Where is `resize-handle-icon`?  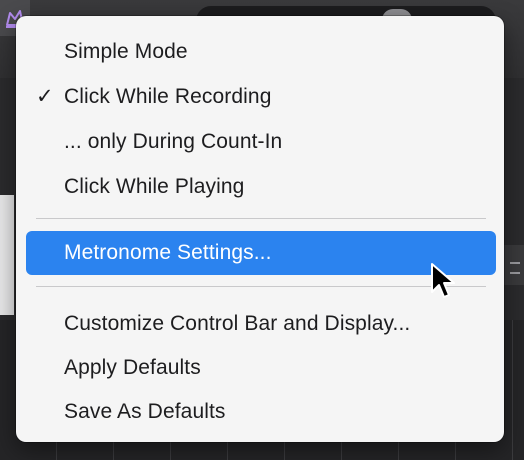 resize-handle-icon is located at coordinates (515, 268).